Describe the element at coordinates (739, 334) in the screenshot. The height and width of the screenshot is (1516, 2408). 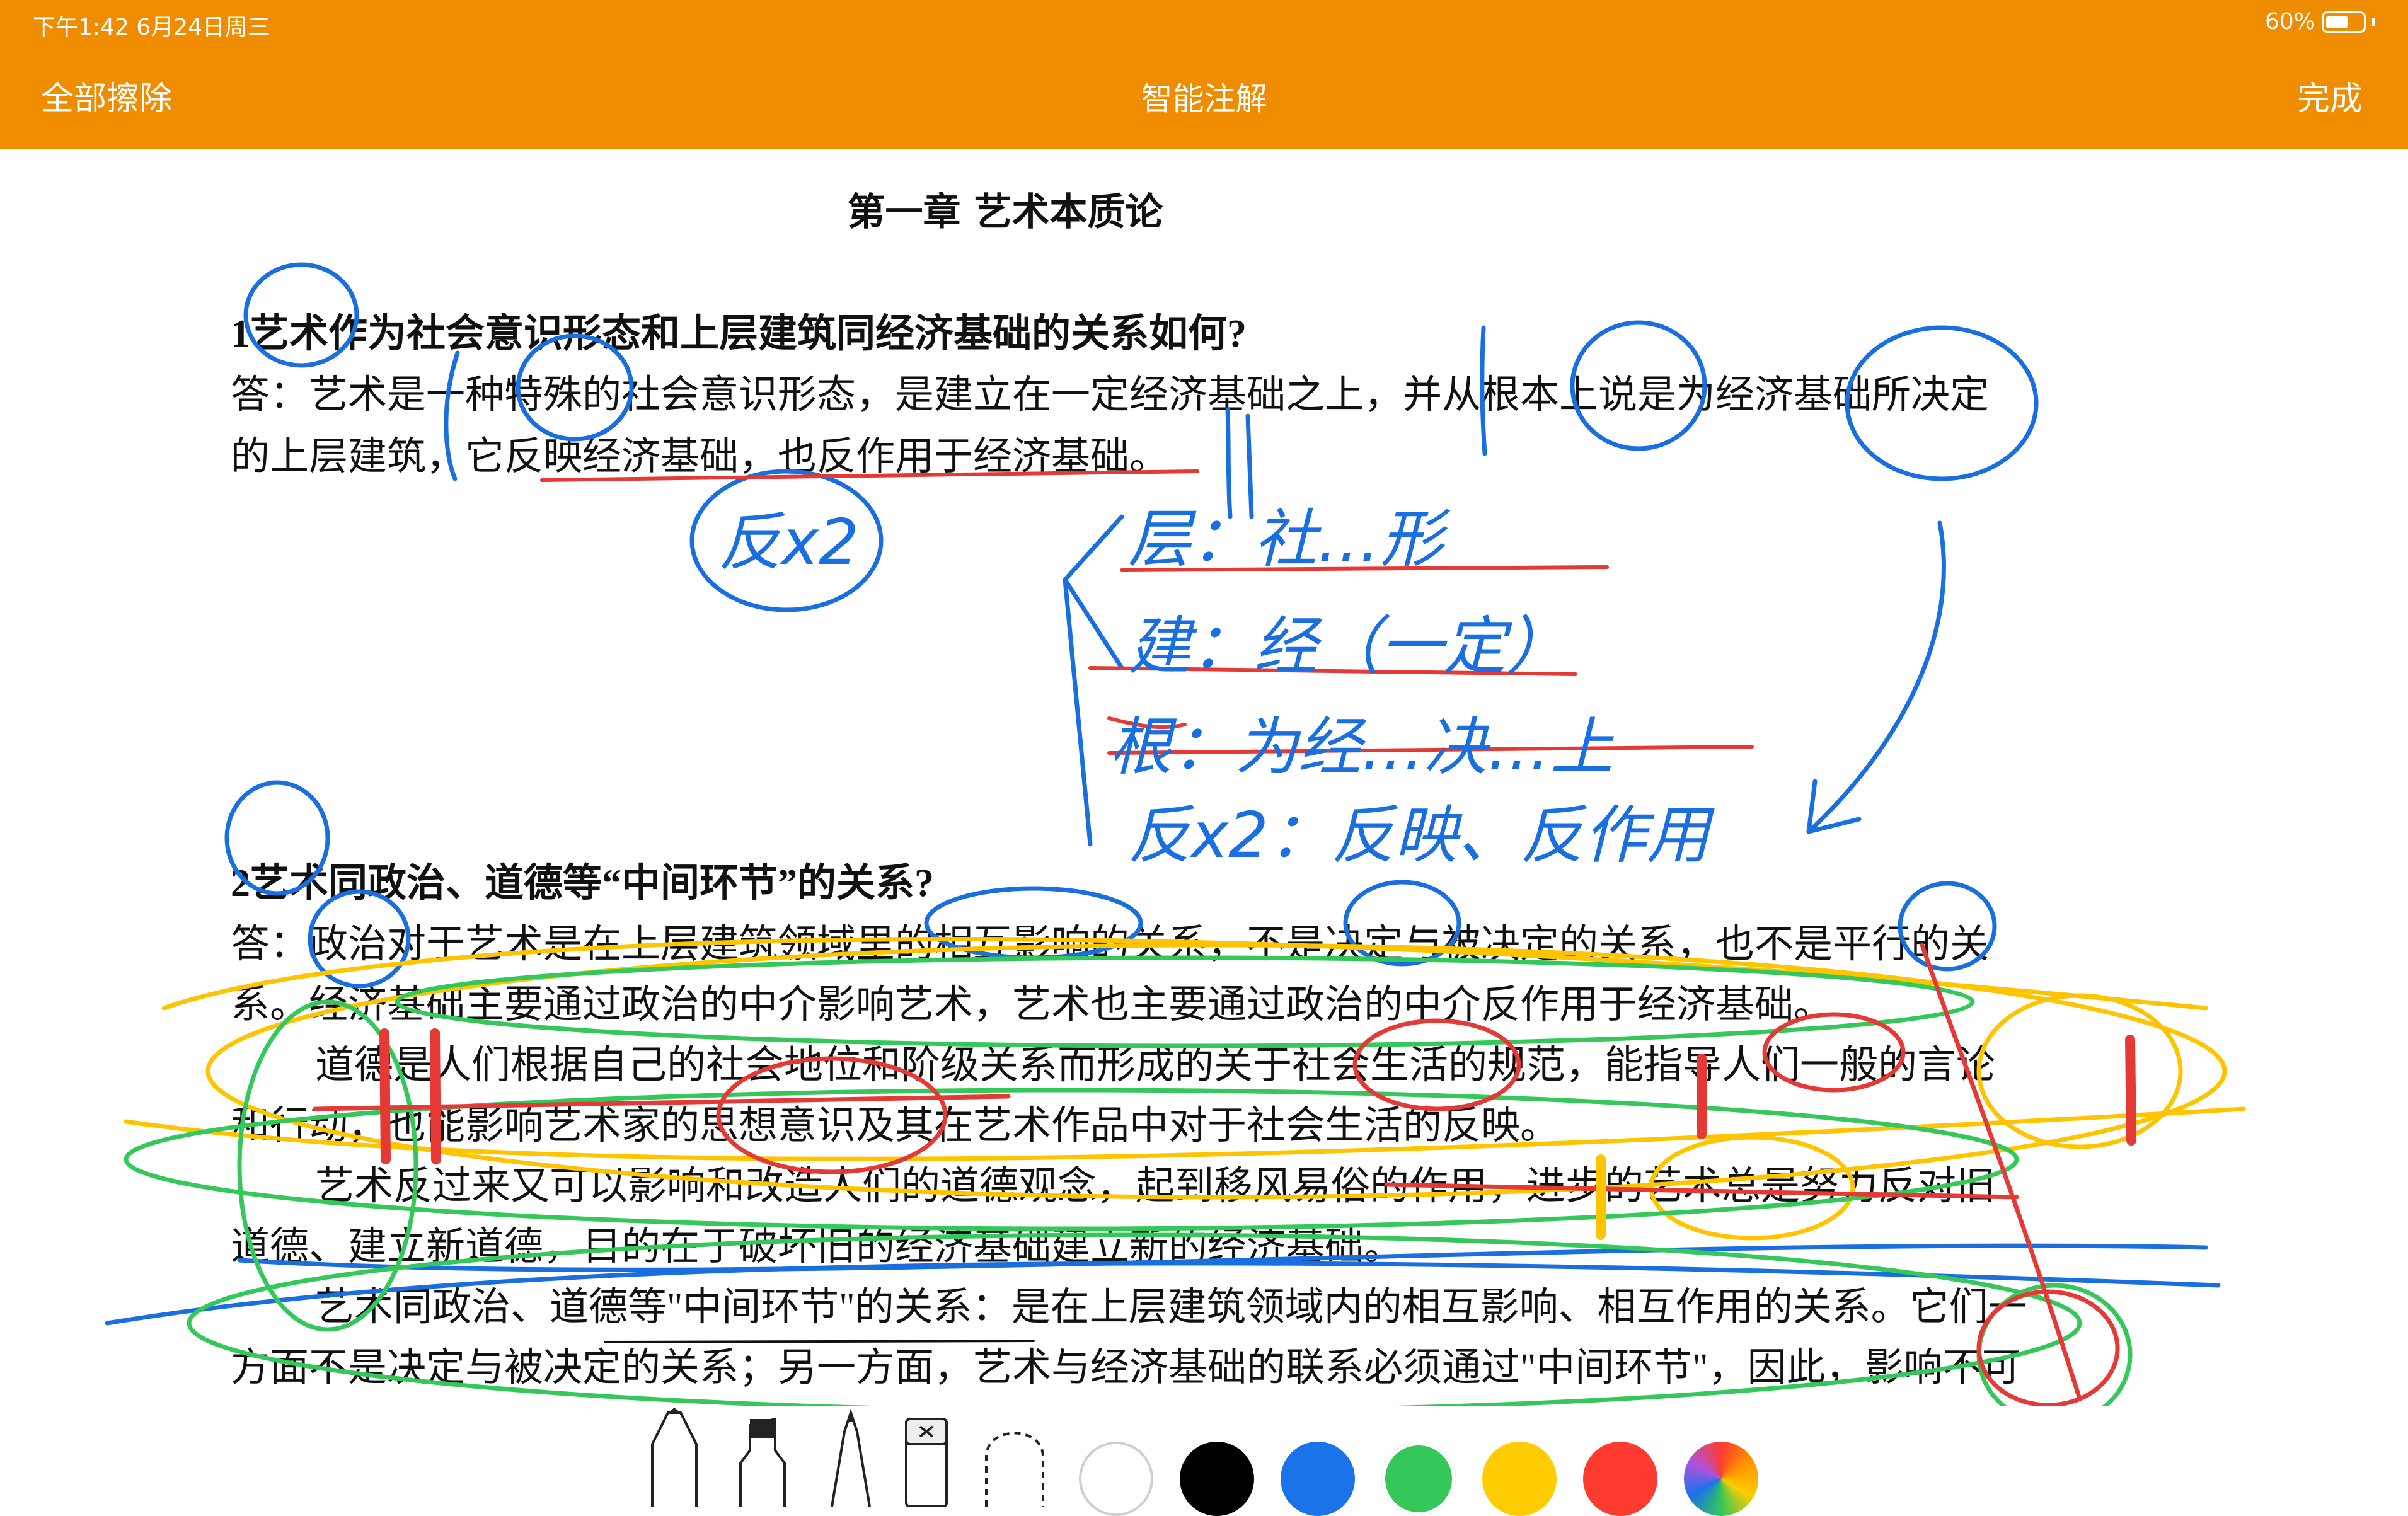
I see `question-1: 1艺术作为社会意识形态和上层建筑同经济基础的关系如何?` at that location.